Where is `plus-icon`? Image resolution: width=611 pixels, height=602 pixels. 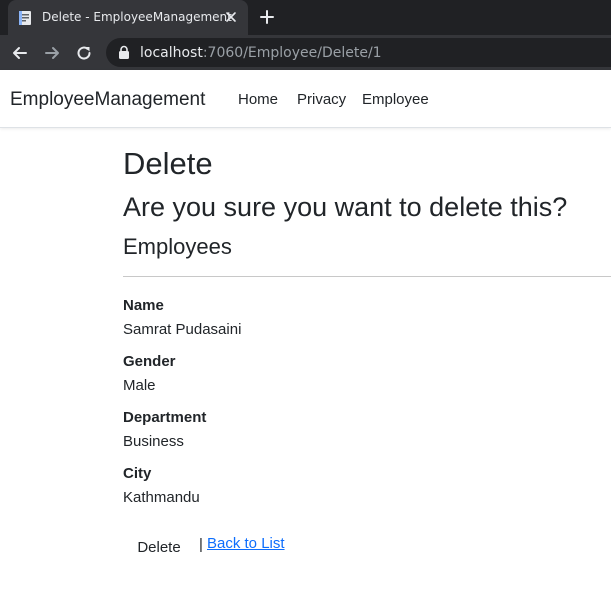 plus-icon is located at coordinates (267, 17).